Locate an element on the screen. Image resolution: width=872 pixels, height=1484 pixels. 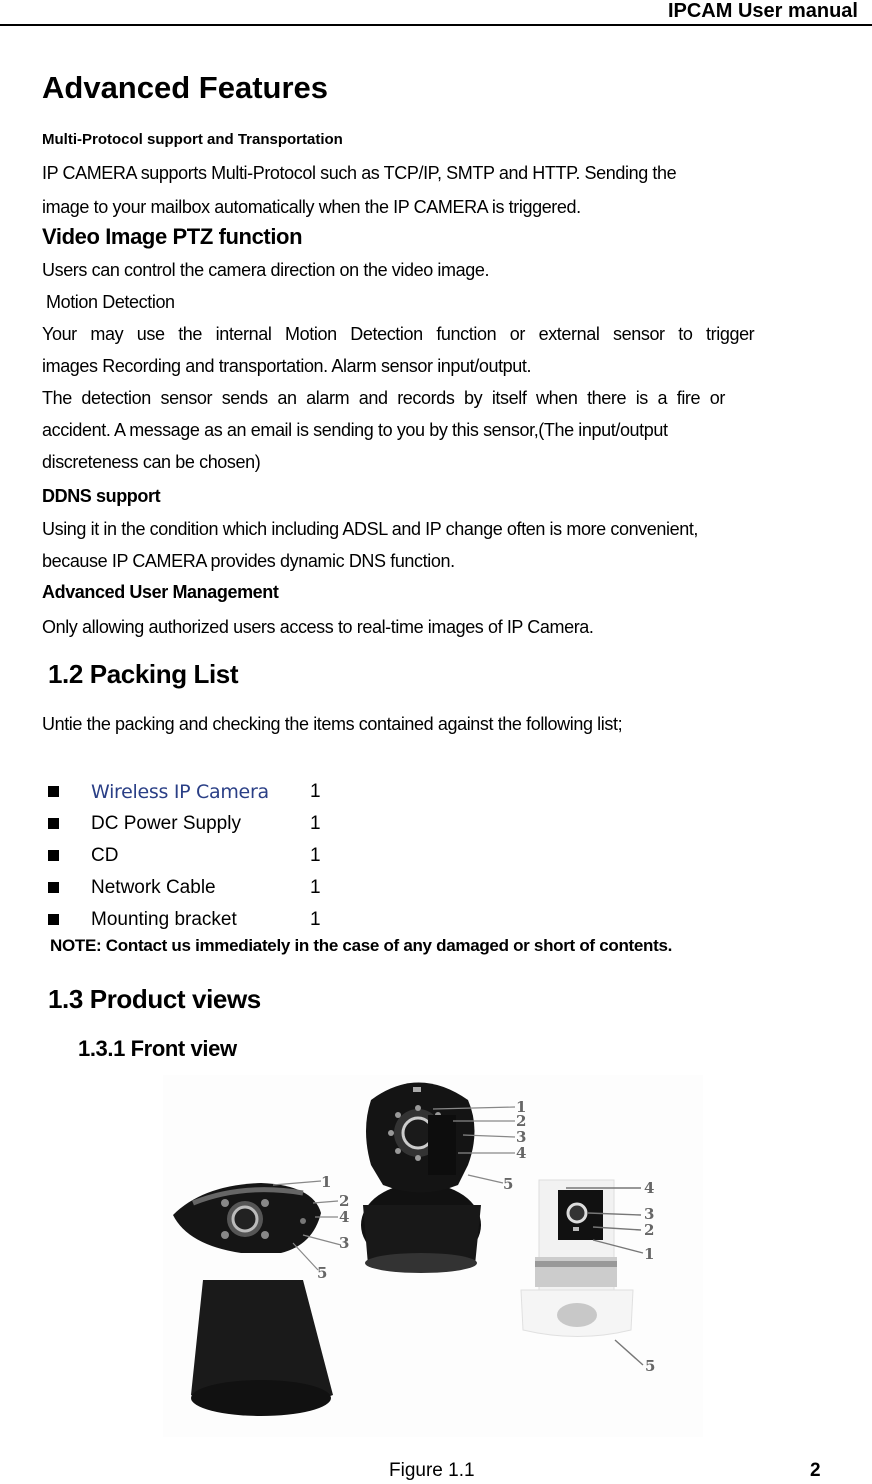
packing-list-title: 1.2 Packing List is located at coordinates (143, 674).